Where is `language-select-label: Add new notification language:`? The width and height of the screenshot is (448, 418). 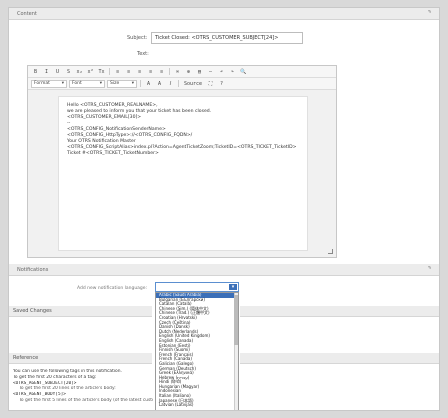
language-select-label: Add new notification language: is located at coordinates (112, 288).